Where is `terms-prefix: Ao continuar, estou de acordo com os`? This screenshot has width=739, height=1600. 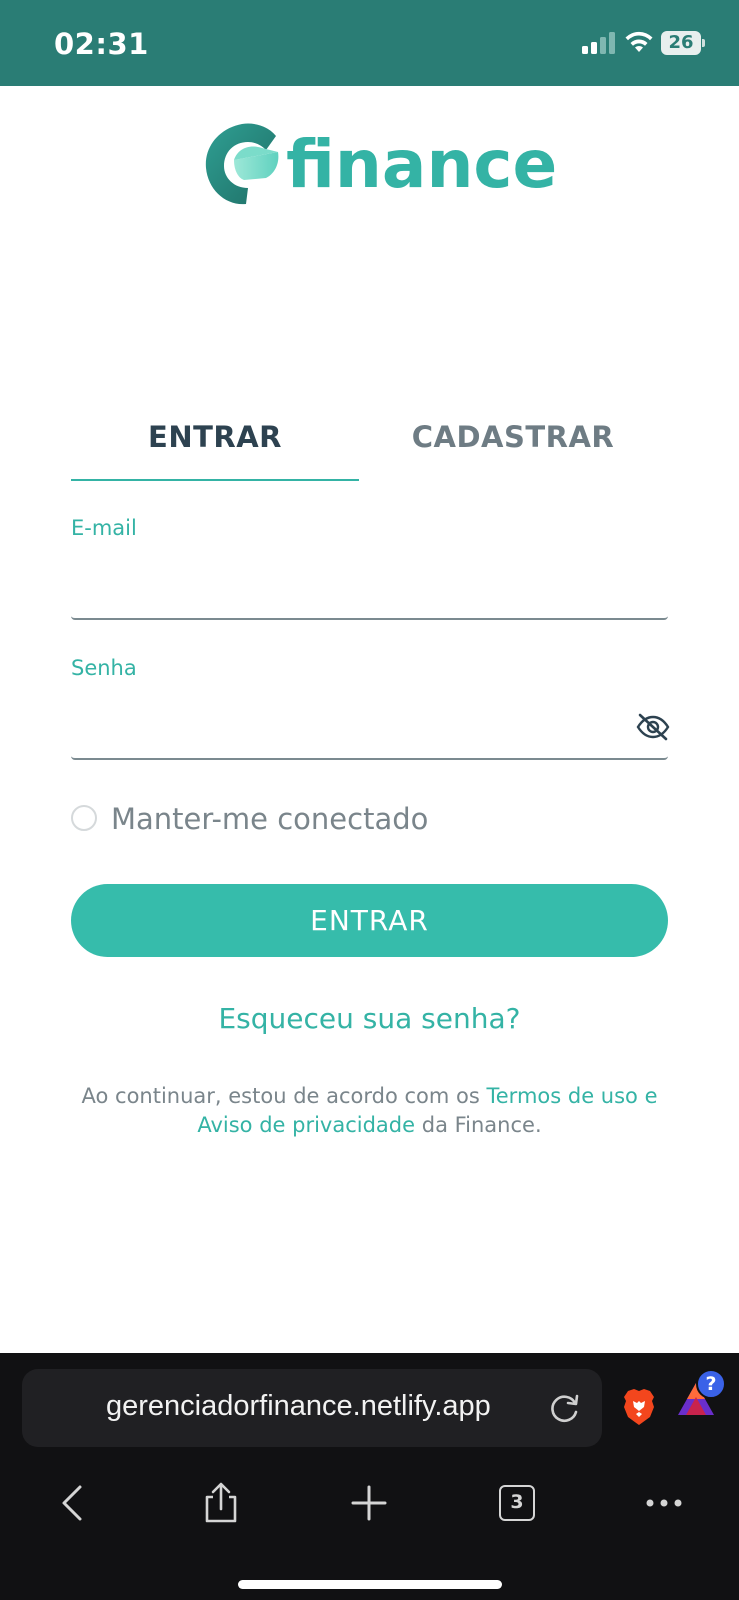
terms-prefix: Ao continuar, estou de acordo com os is located at coordinates (284, 1096).